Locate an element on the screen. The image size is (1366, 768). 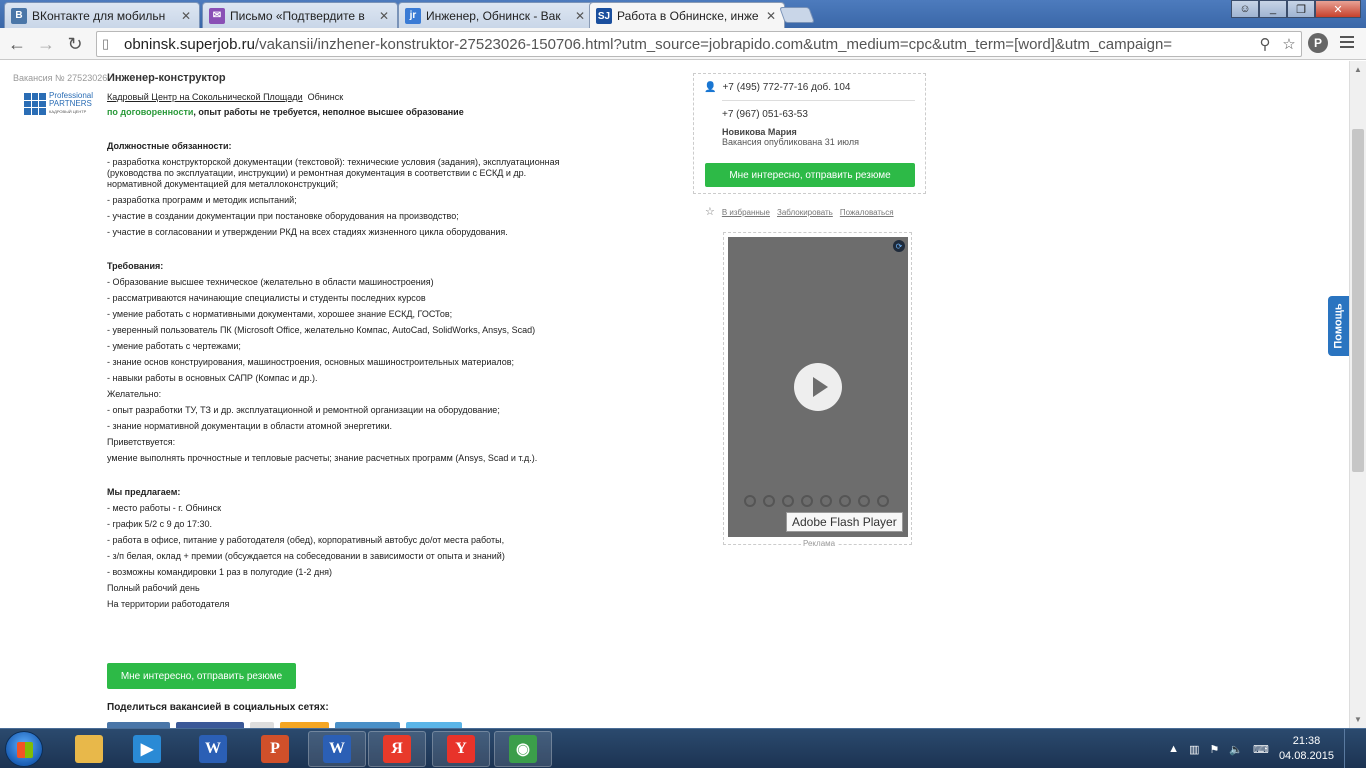
forward-button: → is located at coordinates (46, 44).